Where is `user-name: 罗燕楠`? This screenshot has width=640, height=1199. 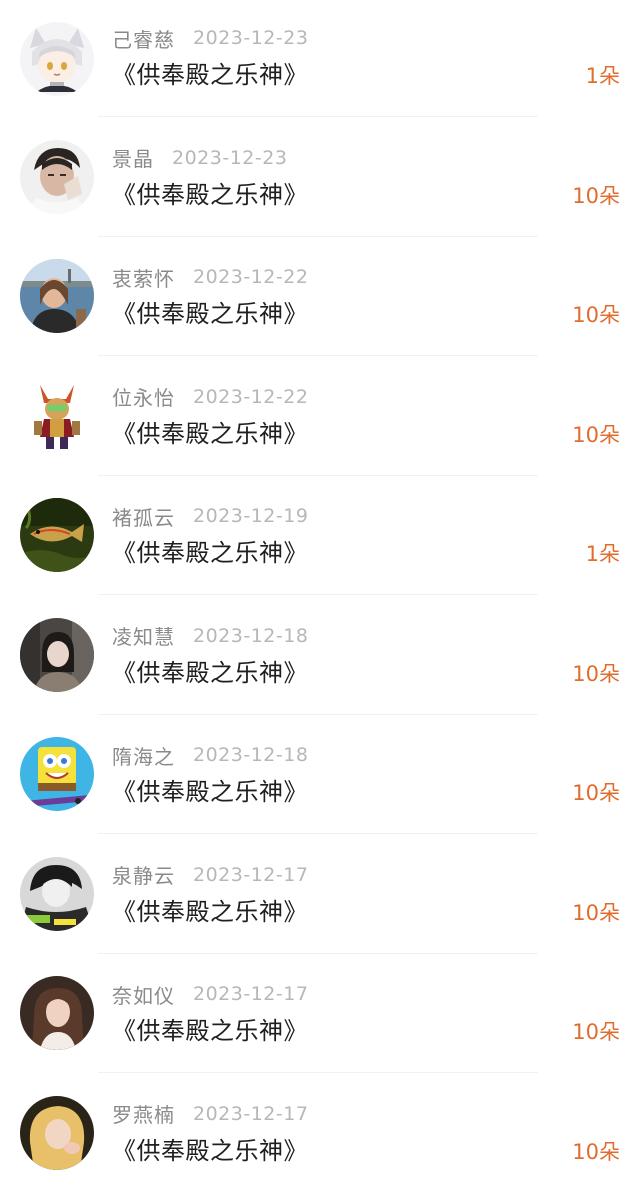
user-name: 罗燕楠 is located at coordinates (143, 1113).